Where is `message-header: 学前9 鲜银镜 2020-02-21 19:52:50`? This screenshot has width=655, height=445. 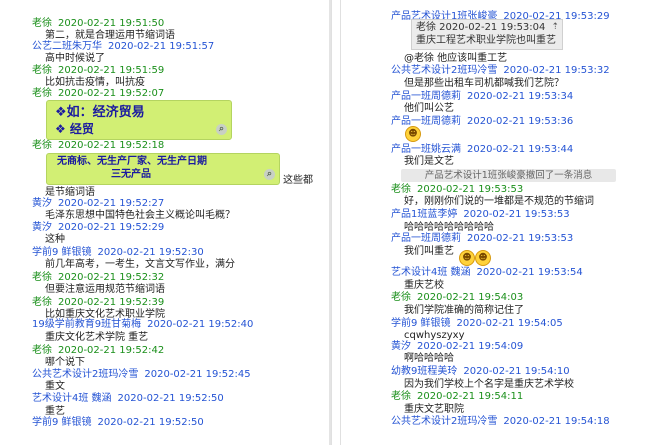 message-header: 学前9 鲜银镜 2020-02-21 19:52:50 is located at coordinates (118, 422).